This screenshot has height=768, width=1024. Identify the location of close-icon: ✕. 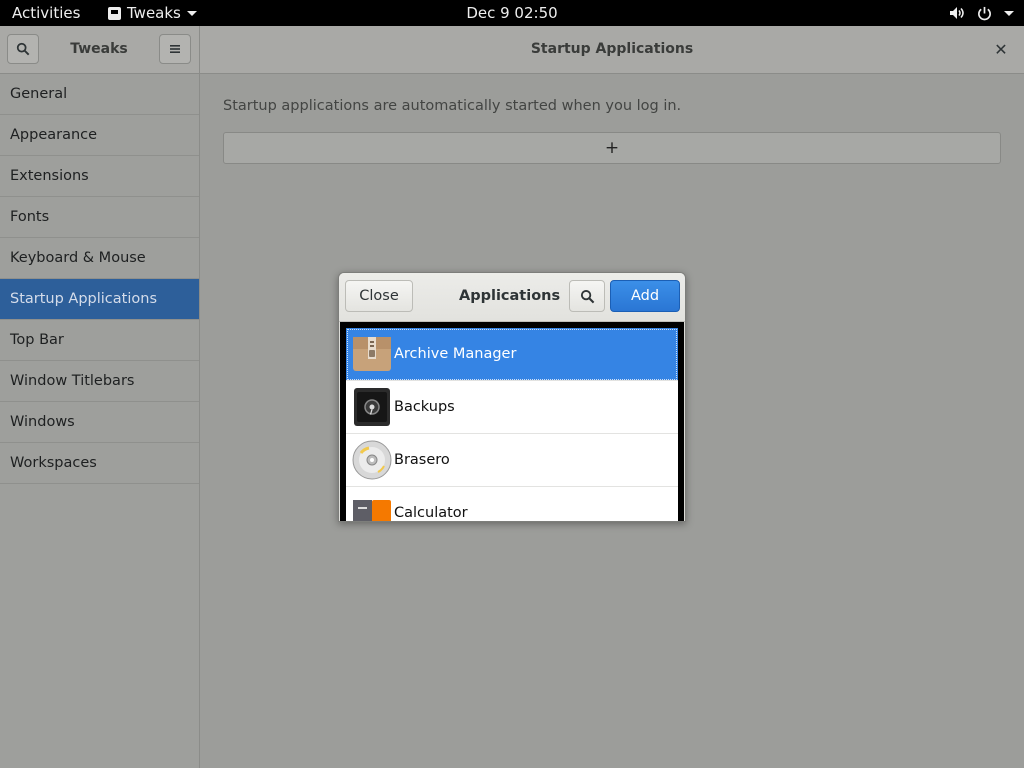
(1001, 49).